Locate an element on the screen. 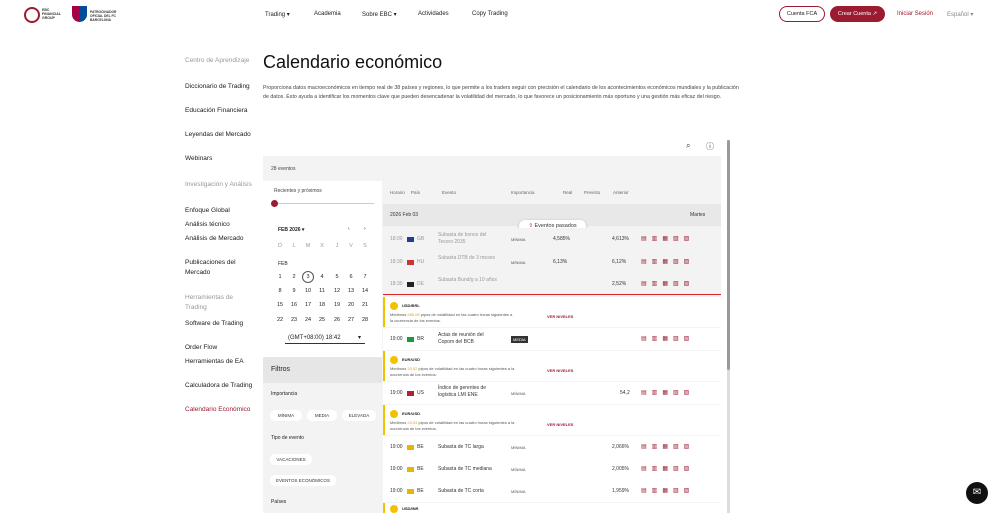 This screenshot has height=513, width=1000. event-name: Subasta de TC larga is located at coordinates (461, 447).